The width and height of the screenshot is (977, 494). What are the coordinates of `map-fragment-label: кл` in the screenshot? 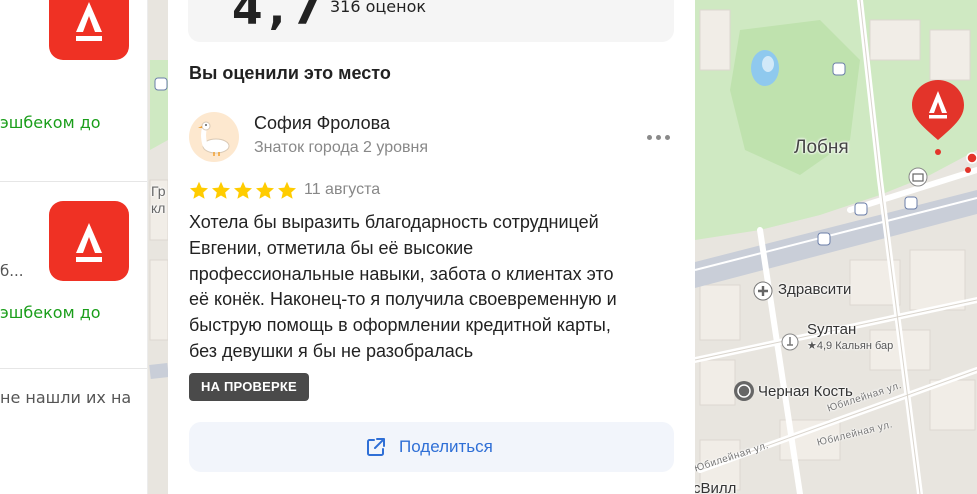 It's located at (158, 208).